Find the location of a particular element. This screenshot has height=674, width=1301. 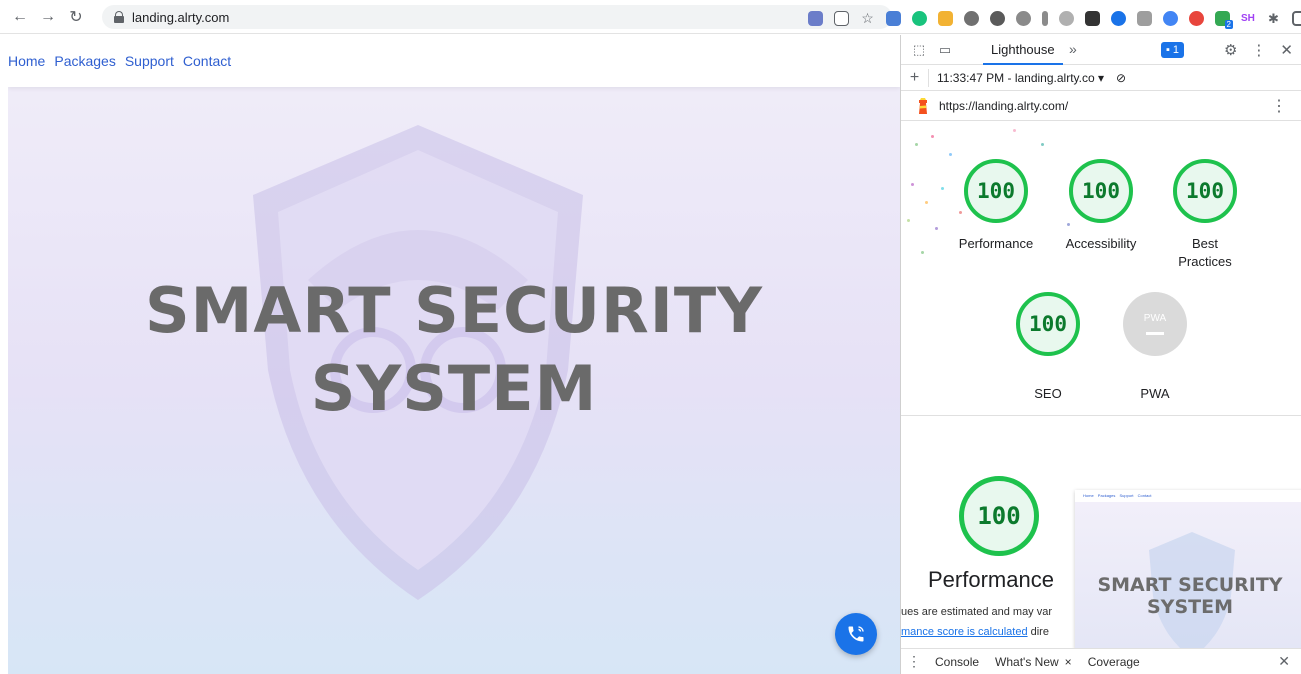

share-icon is located at coordinates (841, 18).